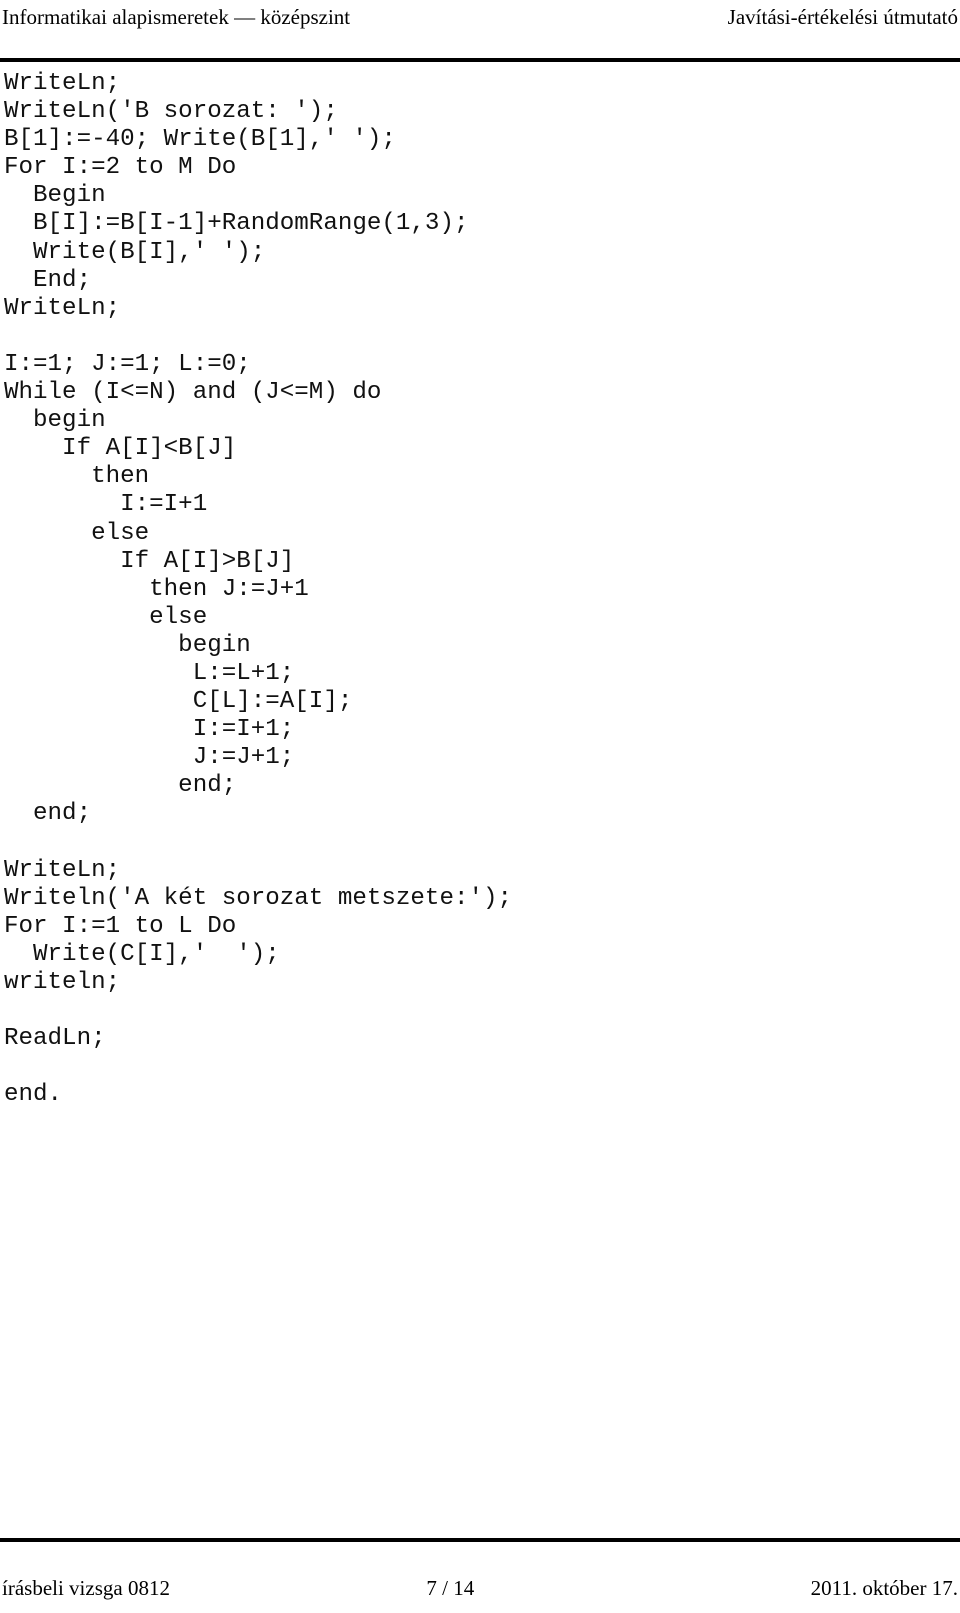  I want to click on code-line: Begin, so click(55, 196).